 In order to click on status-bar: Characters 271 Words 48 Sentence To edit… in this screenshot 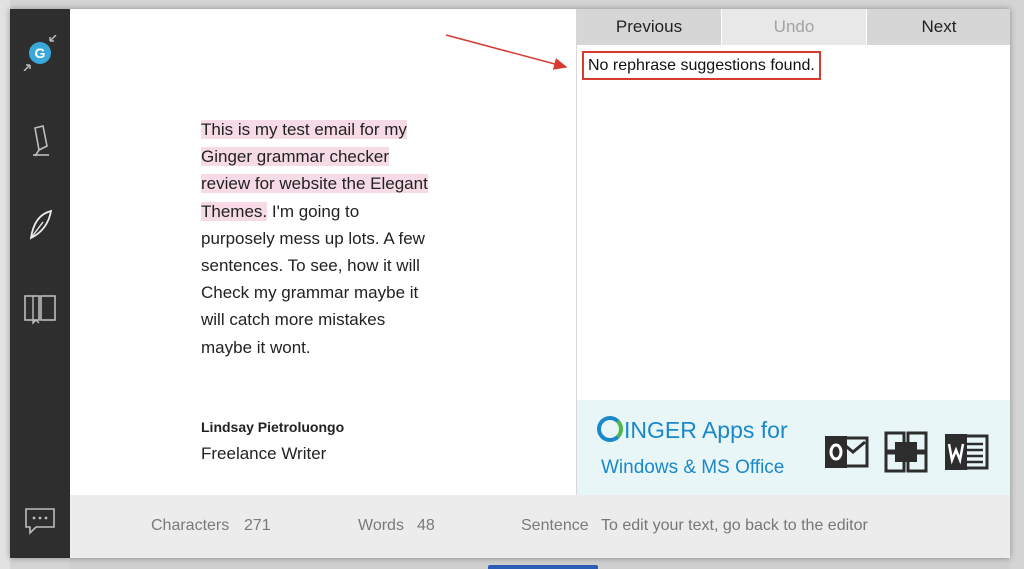, I will do `click(540, 526)`.